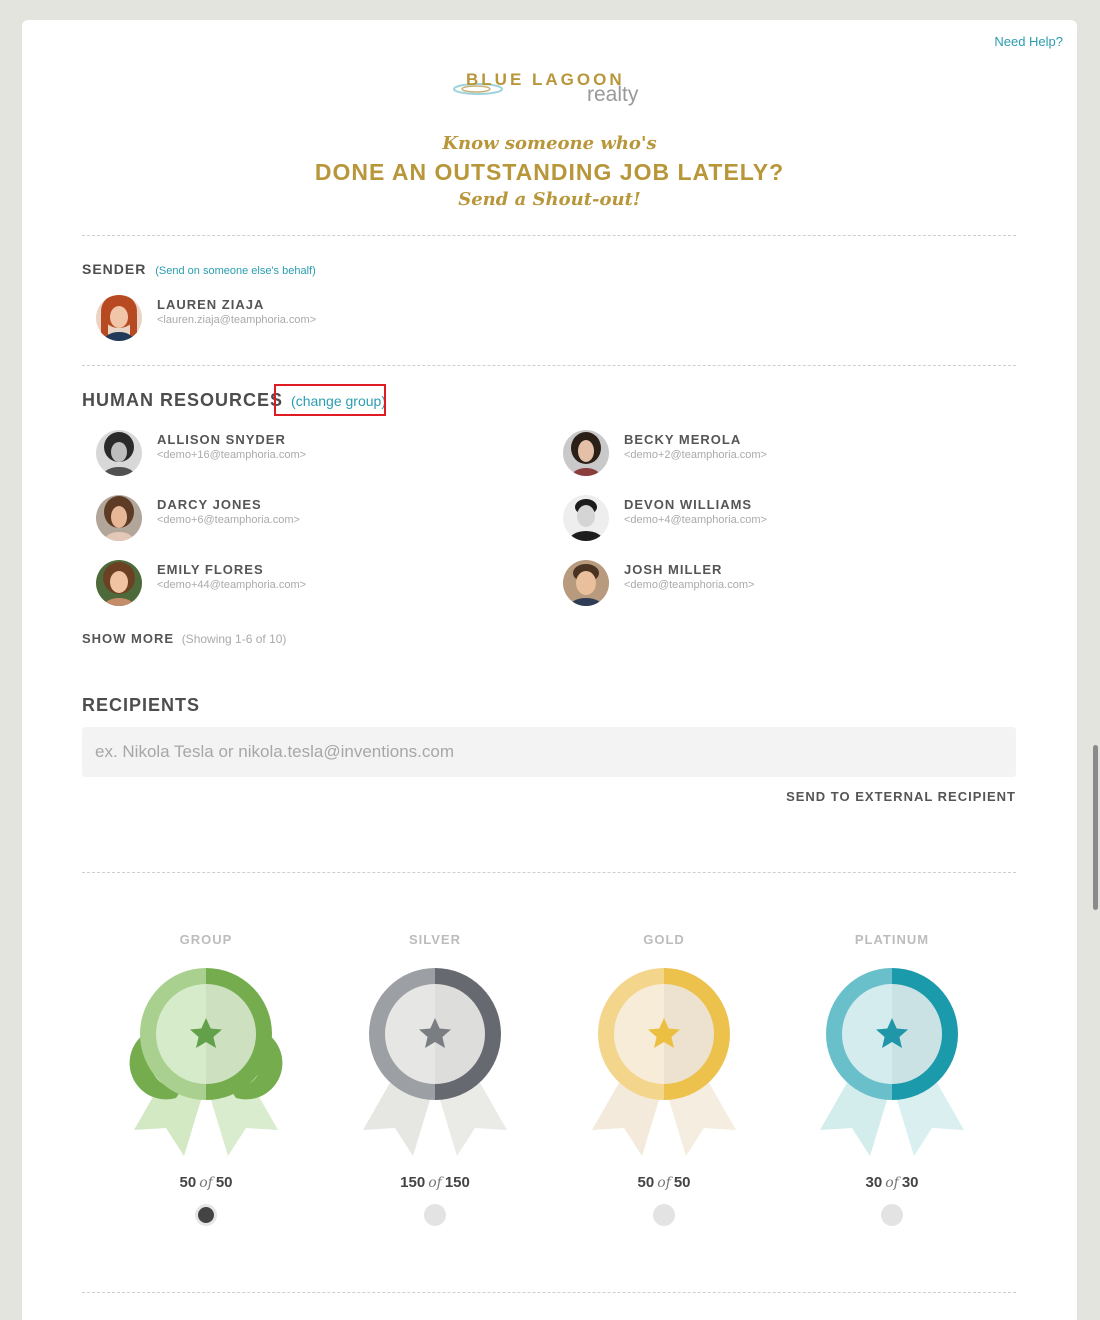 This screenshot has width=1100, height=1320. I want to click on group-member: EMILY FLORES <demo+44@teamphoria.com>, so click(246, 584).